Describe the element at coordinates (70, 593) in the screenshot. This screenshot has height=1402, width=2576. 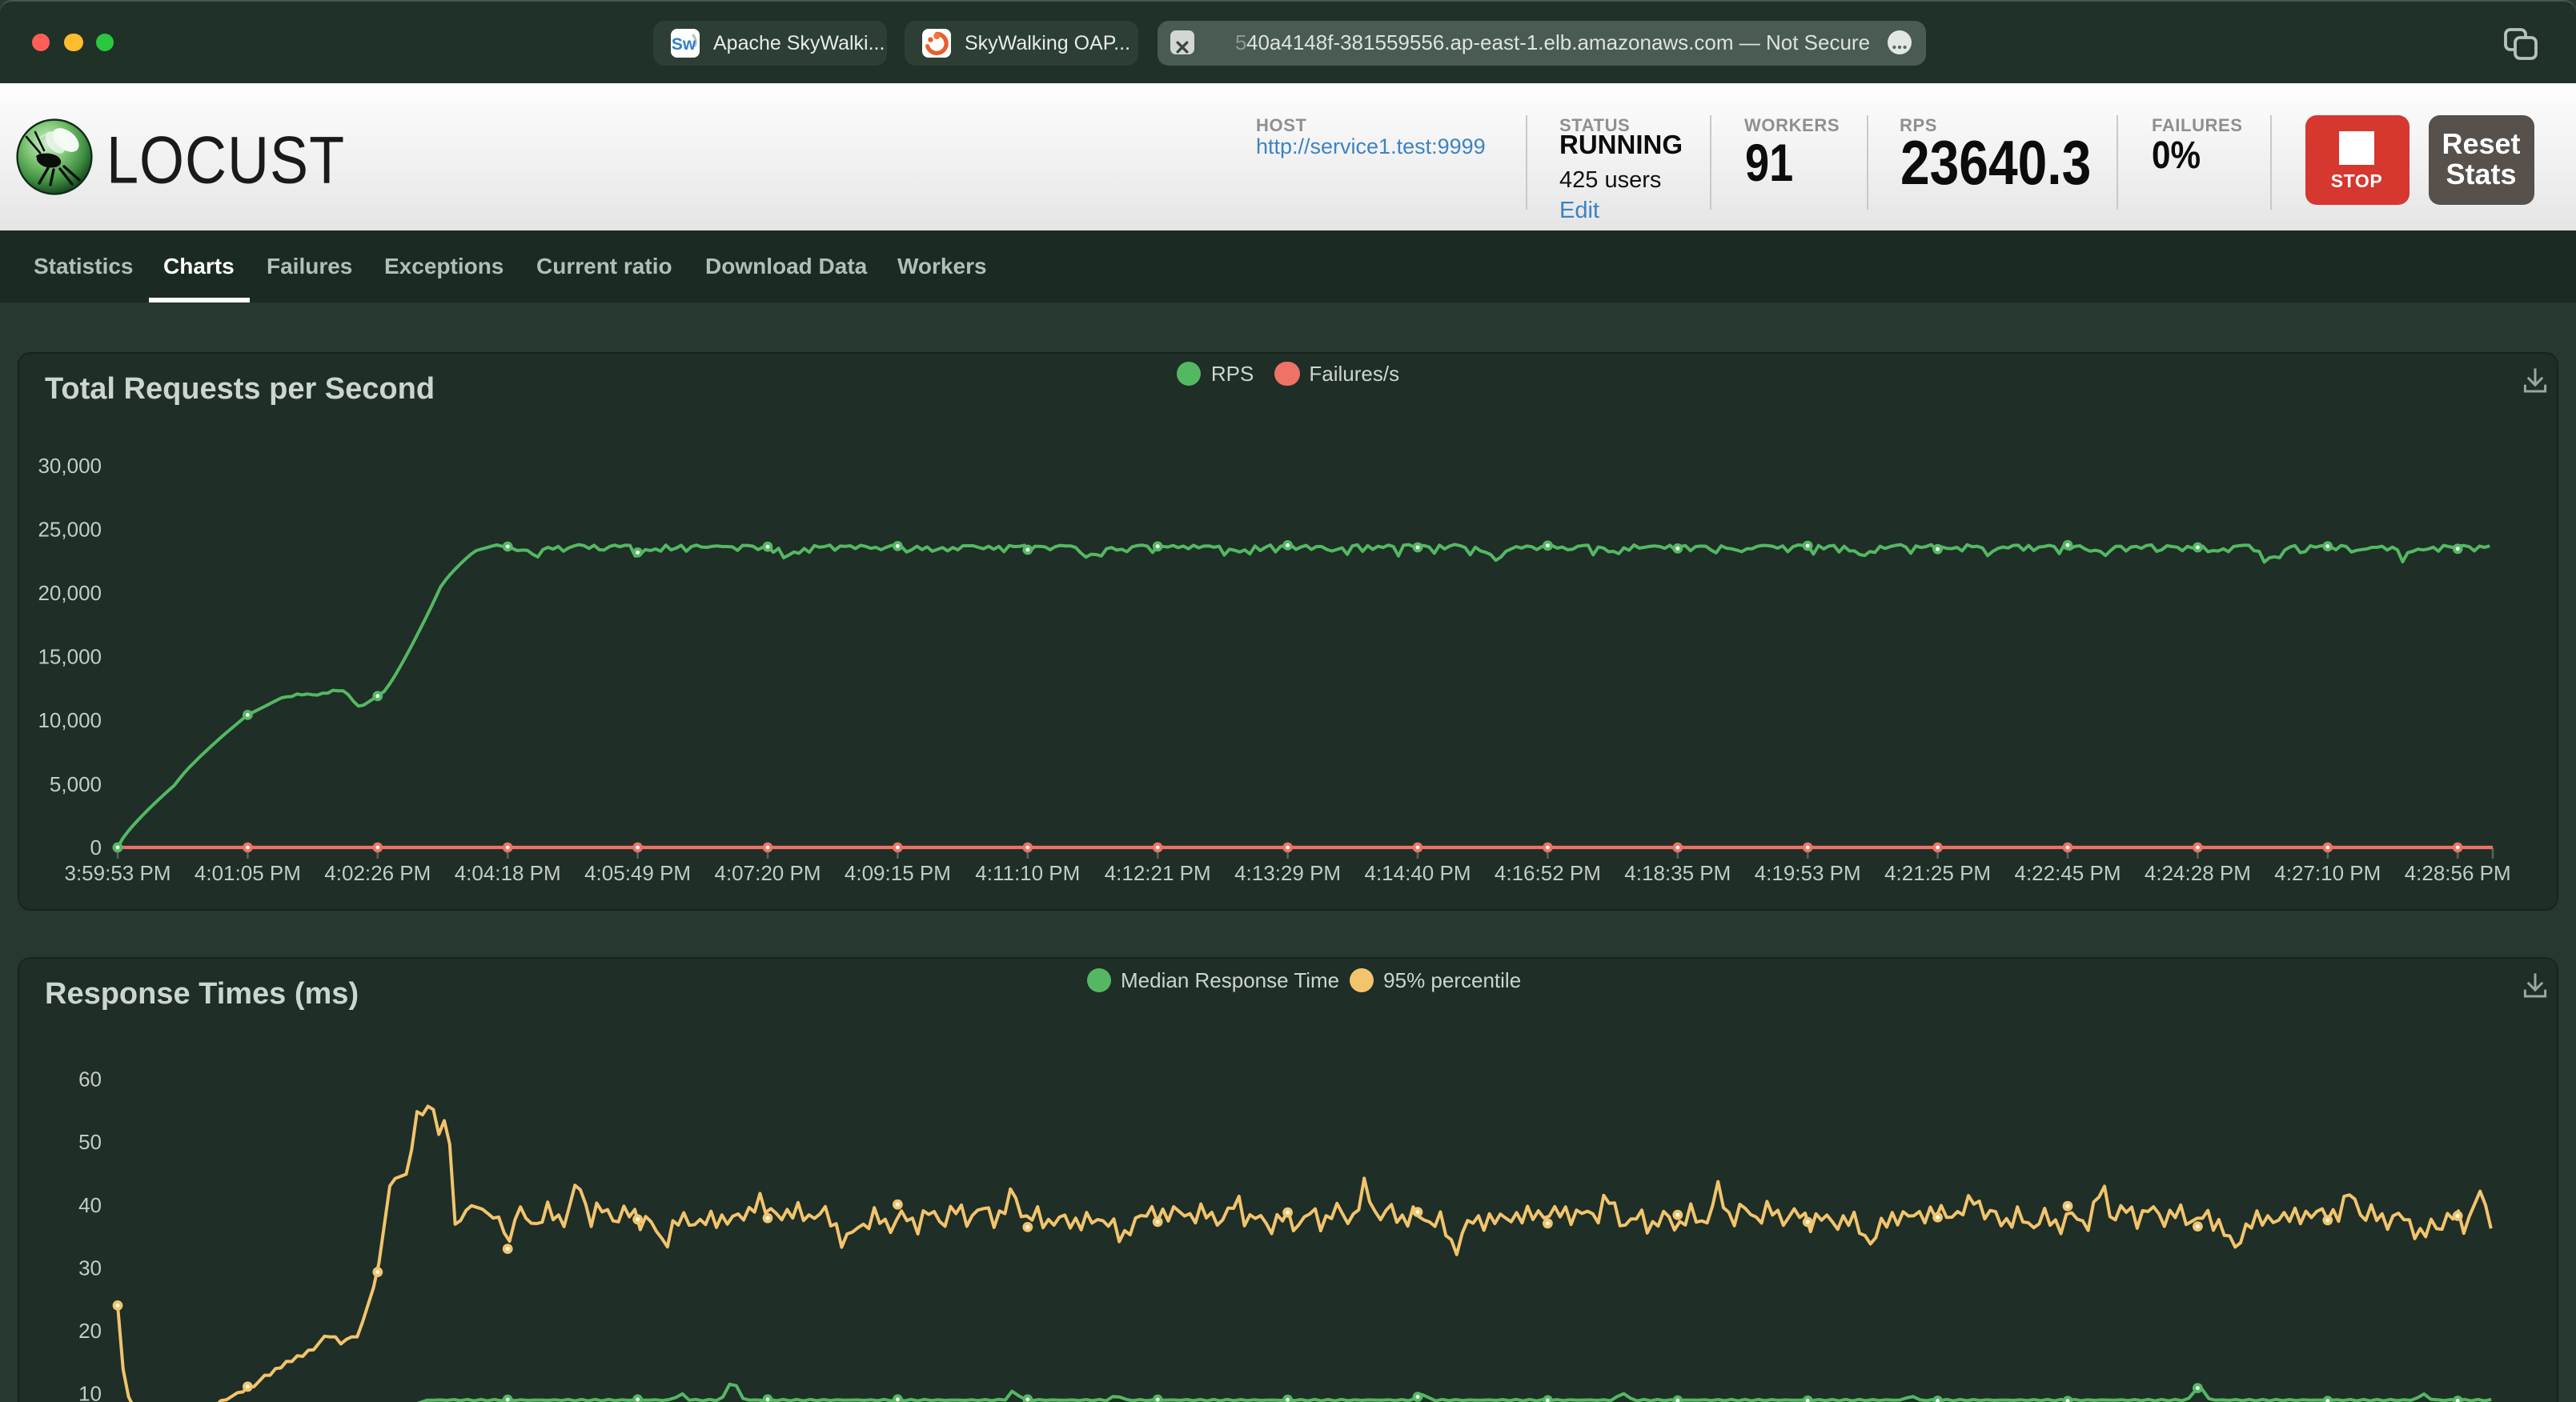
I see `svg-text: 20,000` at that location.